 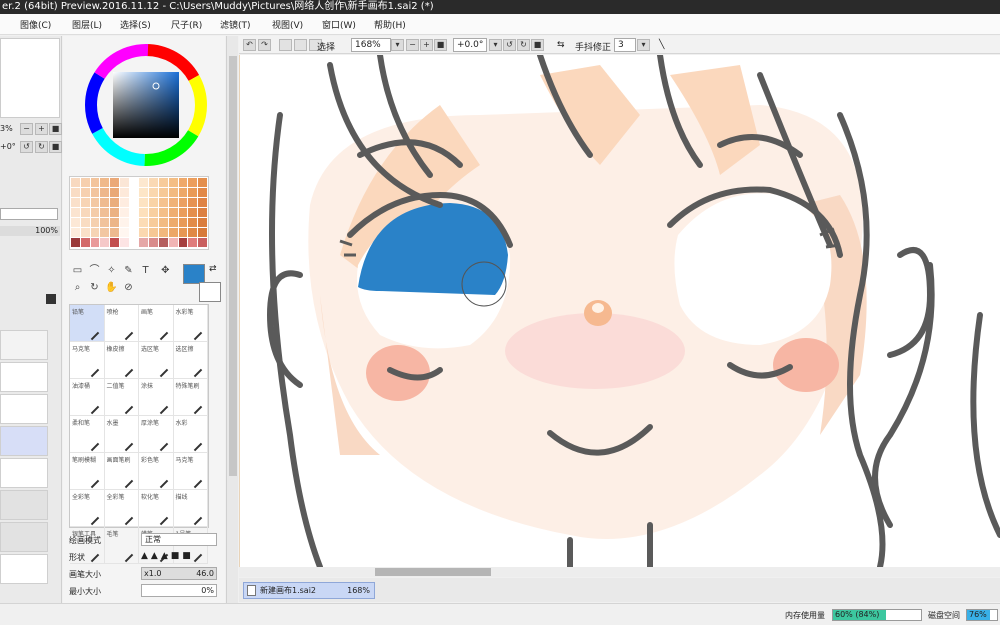 I want to click on text-icon: T, so click(x=145, y=270).